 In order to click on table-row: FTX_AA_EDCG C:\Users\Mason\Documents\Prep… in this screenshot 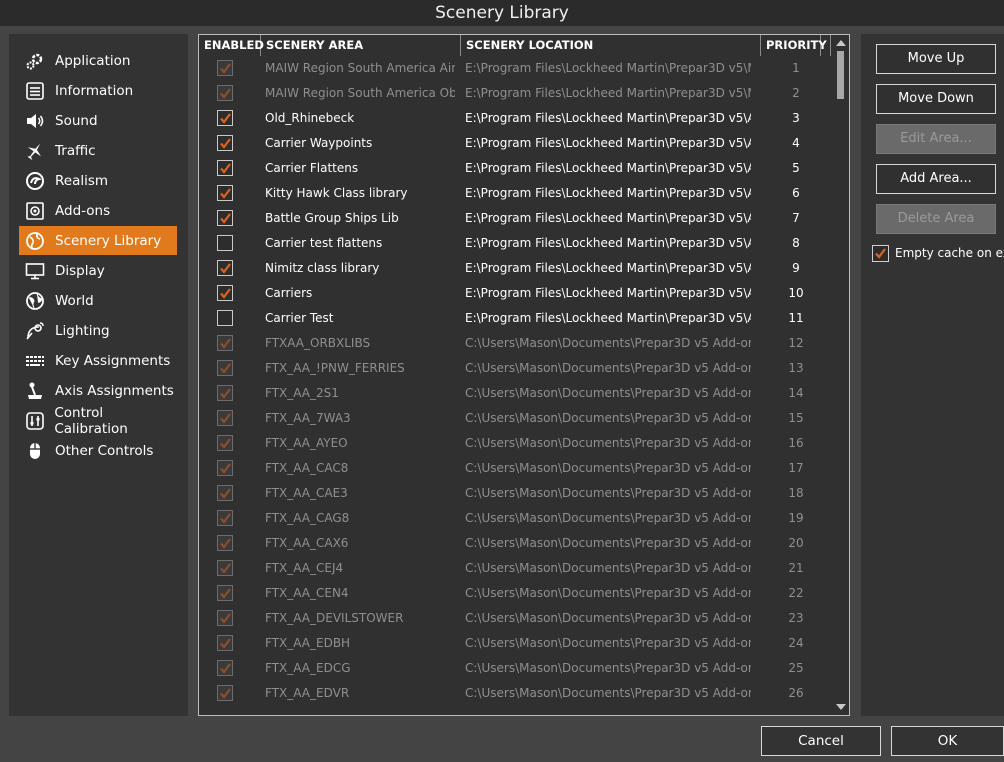, I will do `click(515, 668)`.